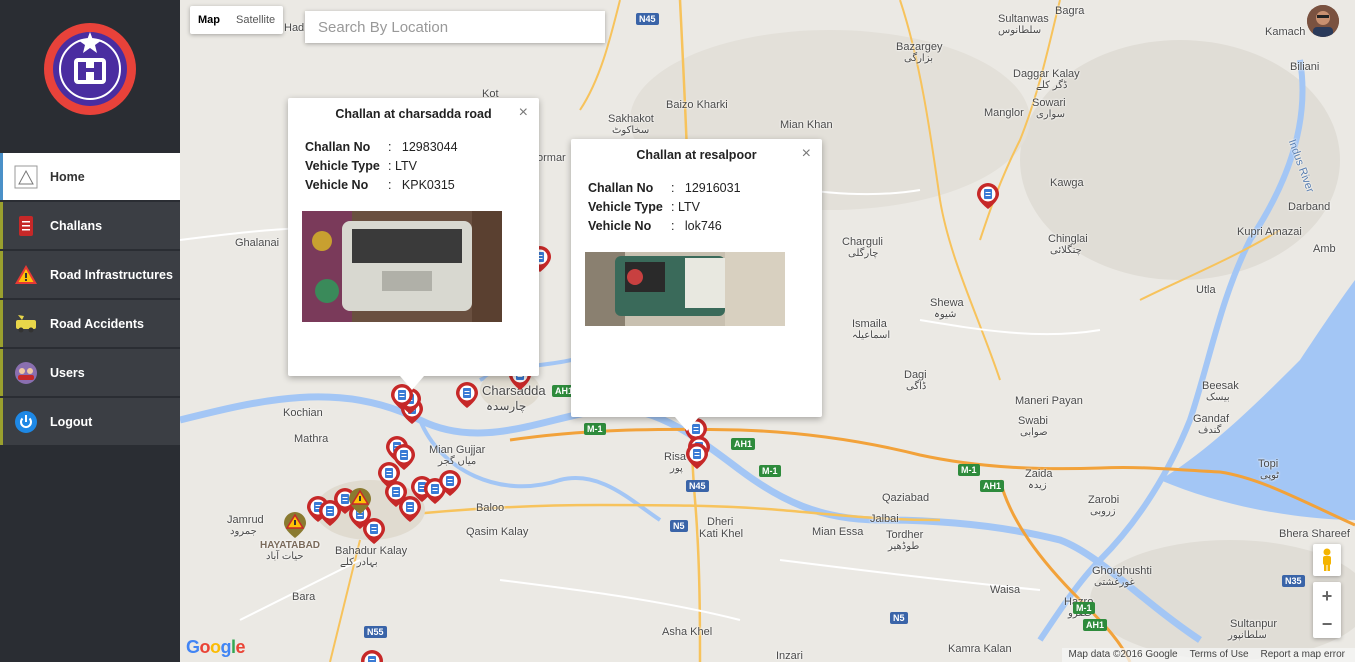  Describe the element at coordinates (712, 188) in the screenshot. I see `challan-no-value: 12916031` at that location.